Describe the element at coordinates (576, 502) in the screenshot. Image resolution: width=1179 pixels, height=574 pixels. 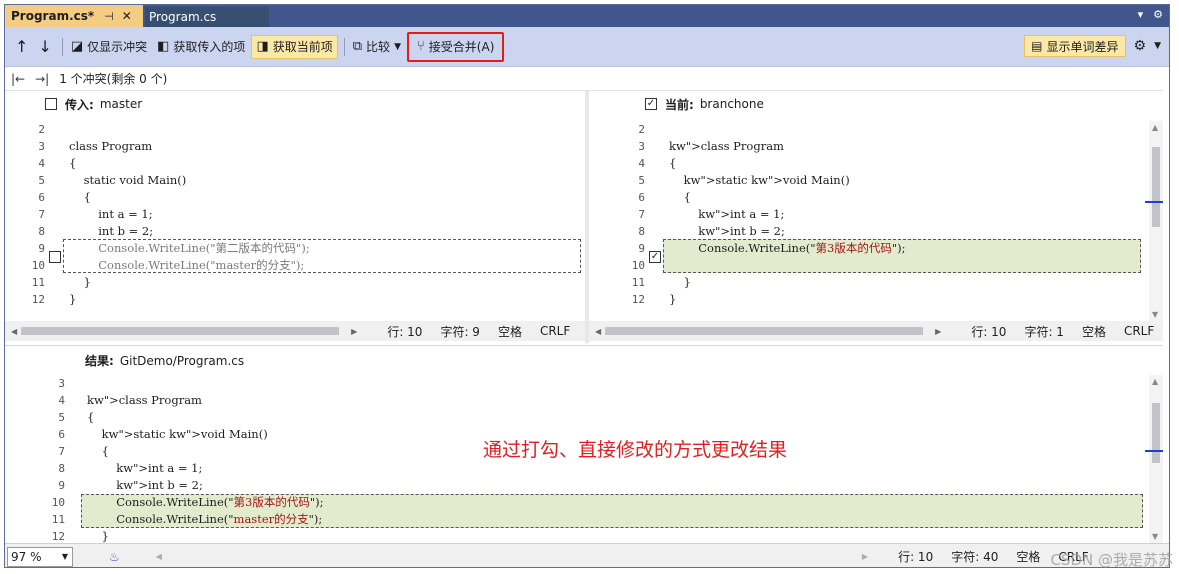
I see `code-line: 10 Console.WriteLine("第3版本的代码");` at that location.